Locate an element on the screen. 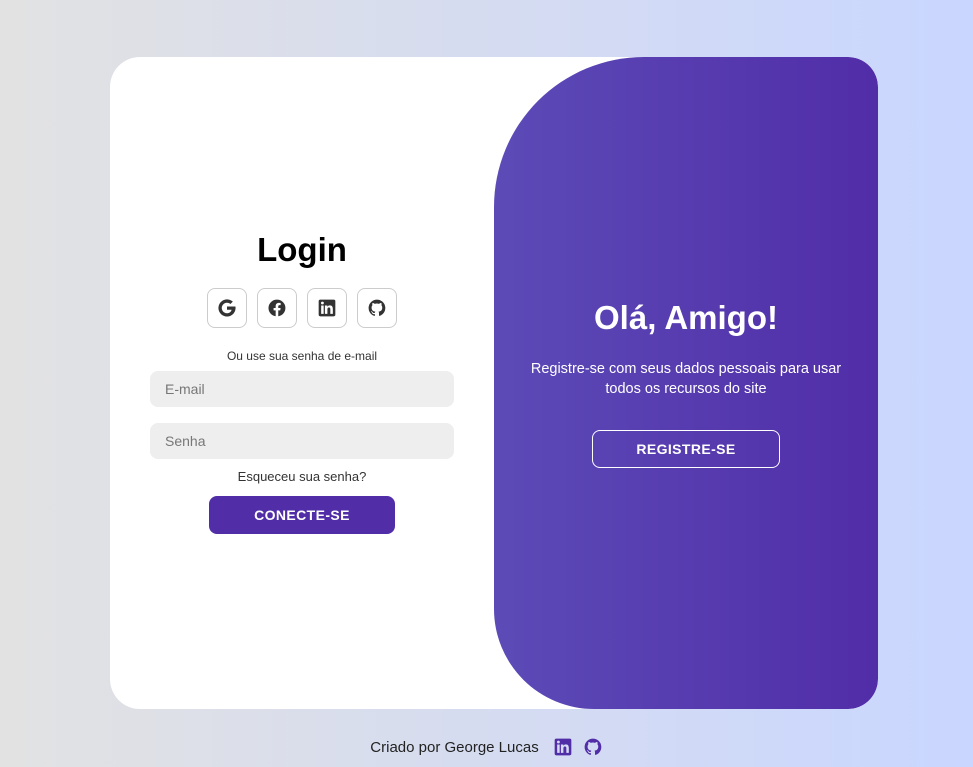  login-button: CONECTE-SE is located at coordinates (302, 515).